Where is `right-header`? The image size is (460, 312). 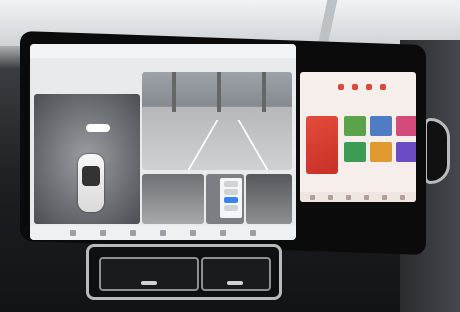
right-header is located at coordinates (358, 89).